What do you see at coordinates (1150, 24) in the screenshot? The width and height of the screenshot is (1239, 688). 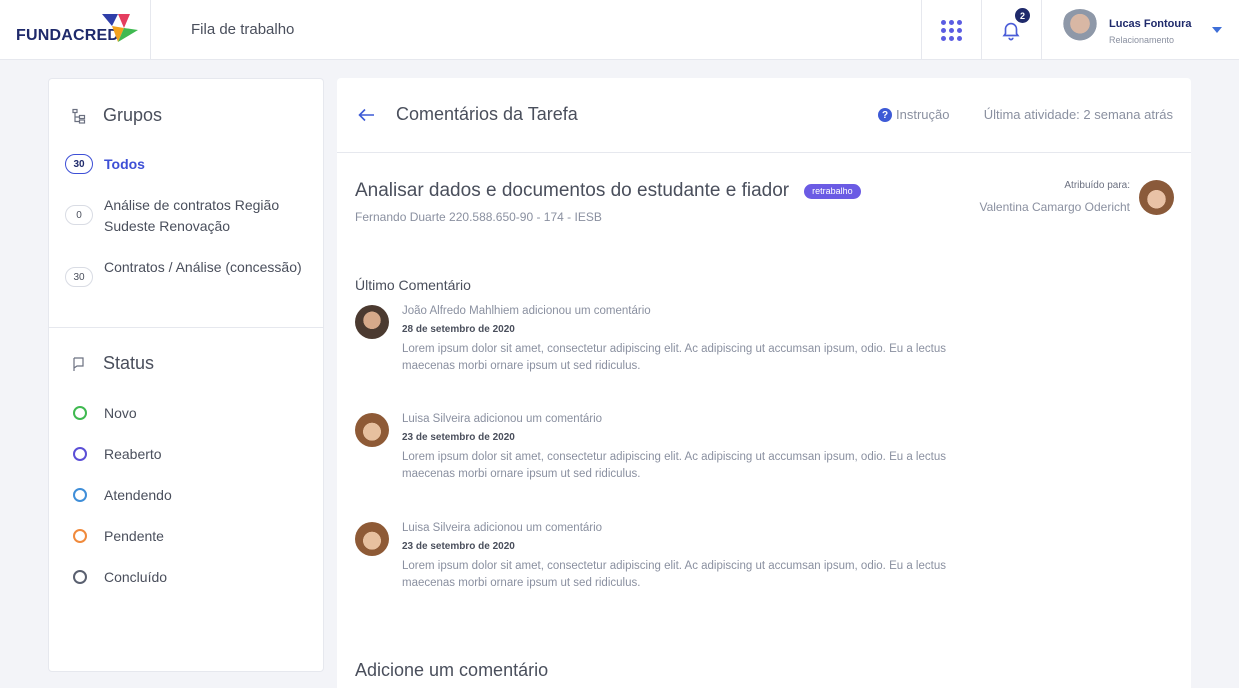 I see `user-name: Lucas Fontoura` at bounding box center [1150, 24].